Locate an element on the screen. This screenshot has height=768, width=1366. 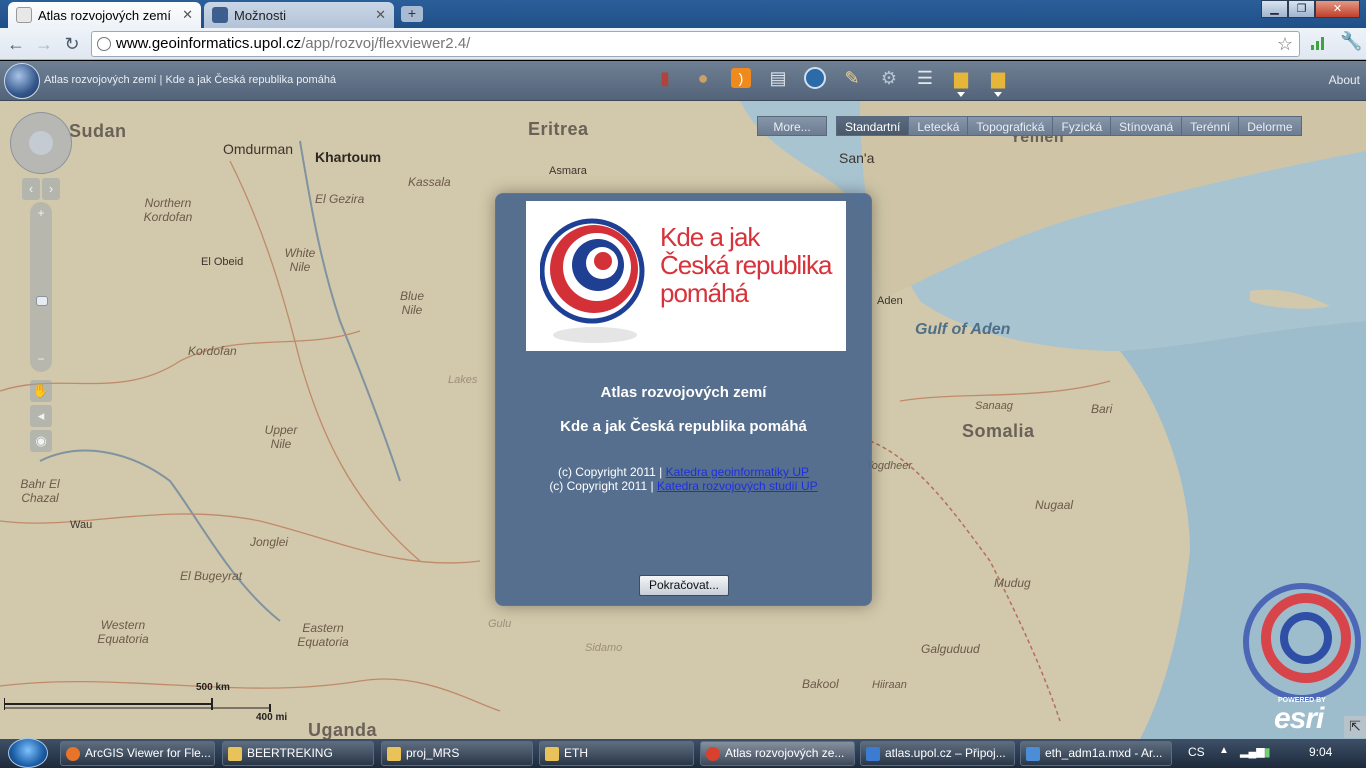
zoom-in-icon: + is located at coordinates (41, 213).